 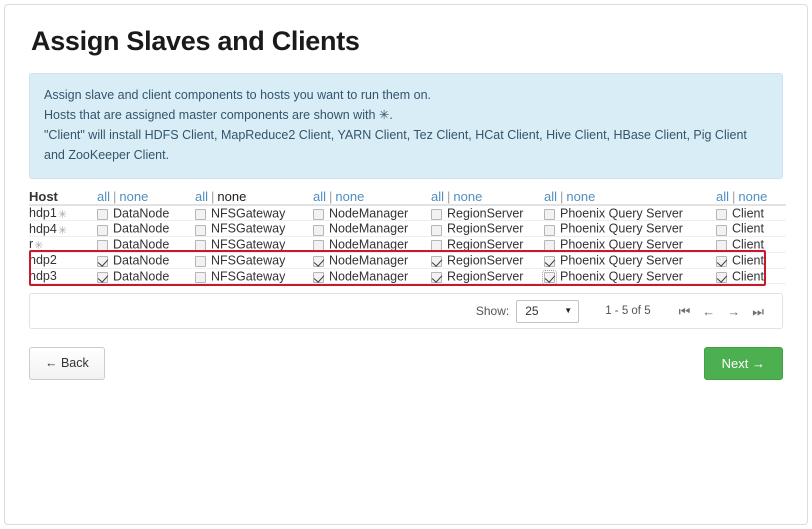 What do you see at coordinates (349, 196) in the screenshot?
I see `select-none-link-2: none` at bounding box center [349, 196].